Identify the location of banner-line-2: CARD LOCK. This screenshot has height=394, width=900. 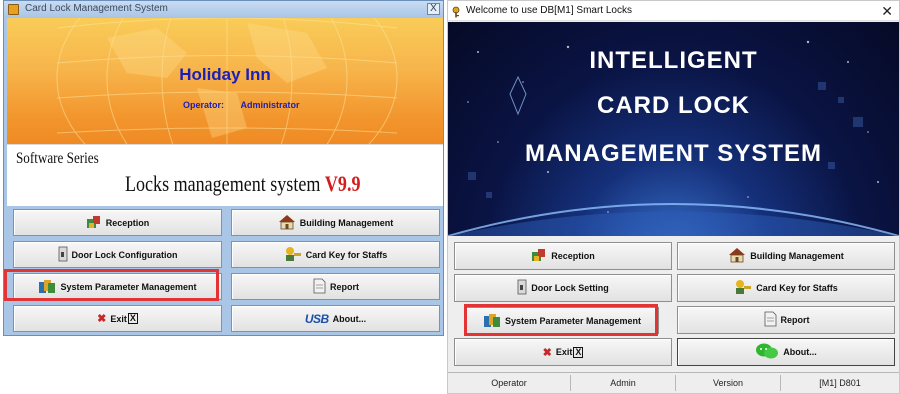
(673, 105).